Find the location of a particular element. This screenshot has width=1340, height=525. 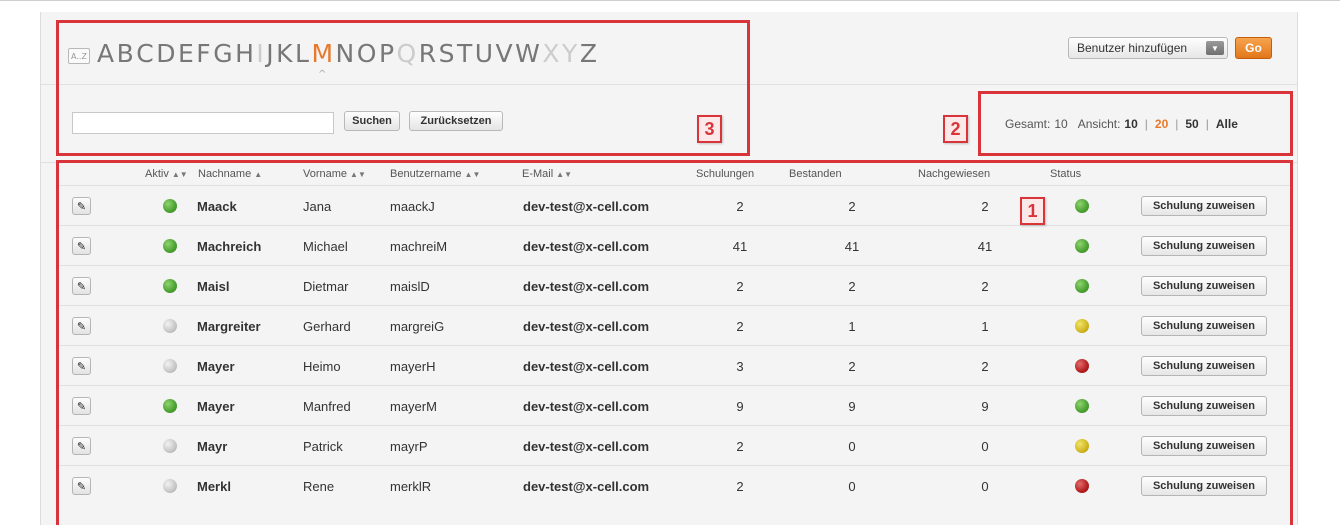

annotation-label-3: 3 is located at coordinates (709, 129).